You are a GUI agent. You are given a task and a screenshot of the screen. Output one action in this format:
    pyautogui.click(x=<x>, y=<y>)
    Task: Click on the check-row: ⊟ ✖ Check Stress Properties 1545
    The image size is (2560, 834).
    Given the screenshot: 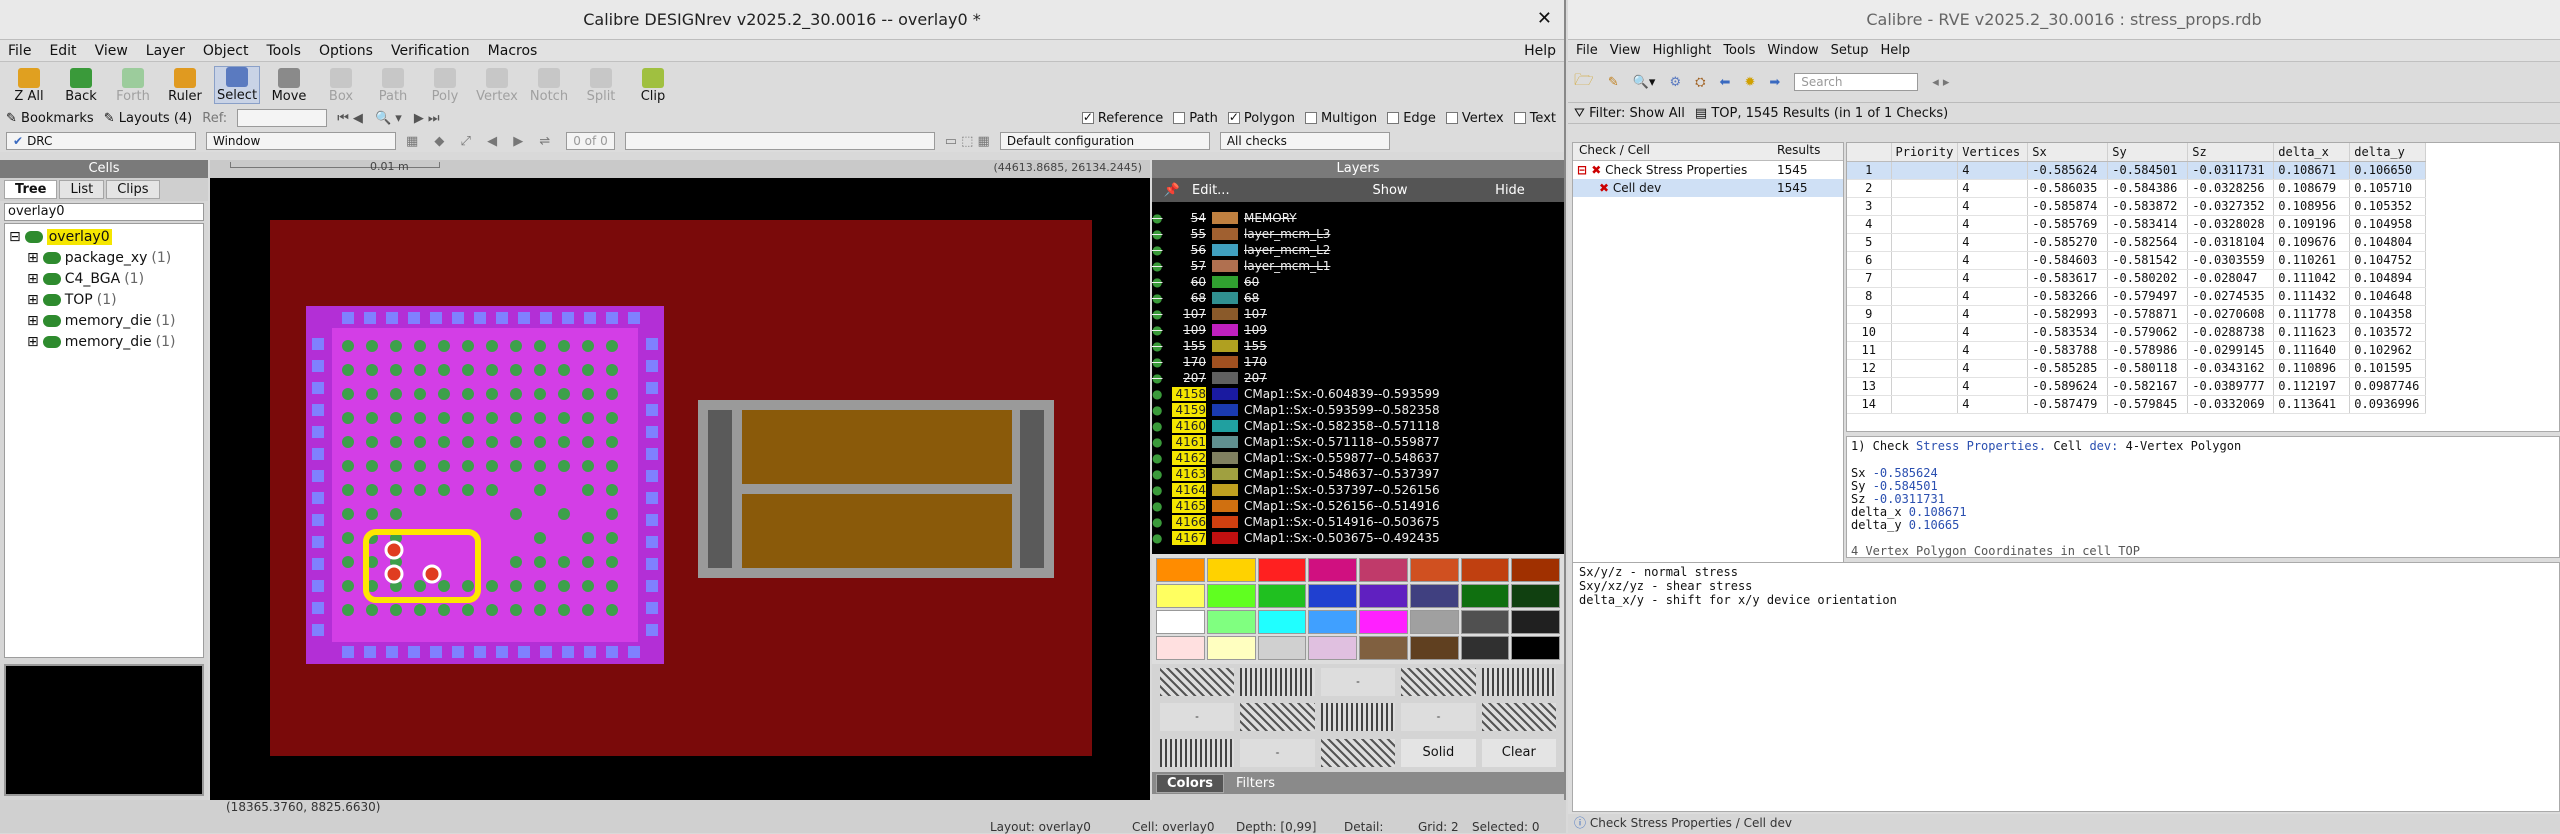 What is the action you would take?
    pyautogui.click(x=1708, y=170)
    